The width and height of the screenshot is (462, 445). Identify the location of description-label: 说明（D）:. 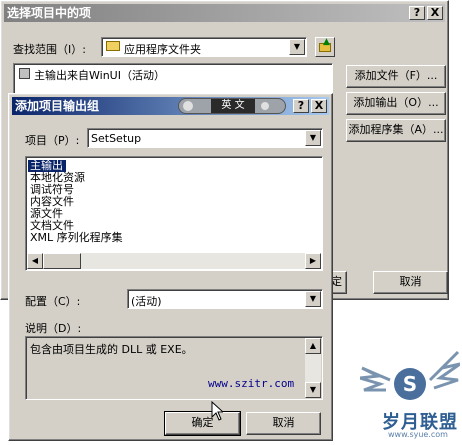
(53, 328).